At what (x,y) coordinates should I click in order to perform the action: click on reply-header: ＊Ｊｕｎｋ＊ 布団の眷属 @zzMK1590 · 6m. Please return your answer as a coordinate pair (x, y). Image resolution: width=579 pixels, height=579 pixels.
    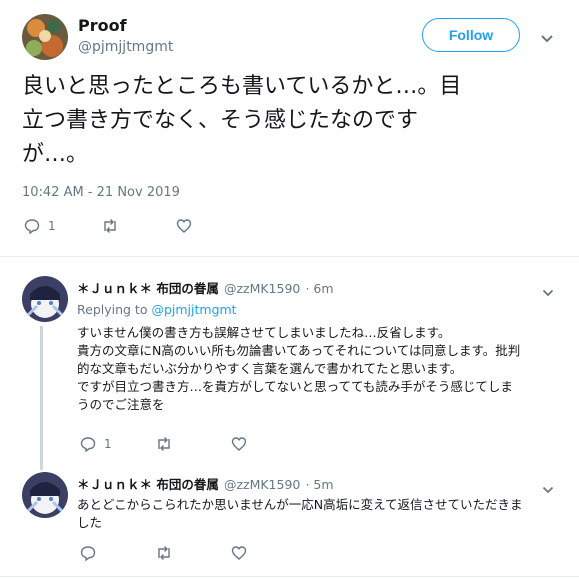
    Looking at the image, I should click on (205, 287).